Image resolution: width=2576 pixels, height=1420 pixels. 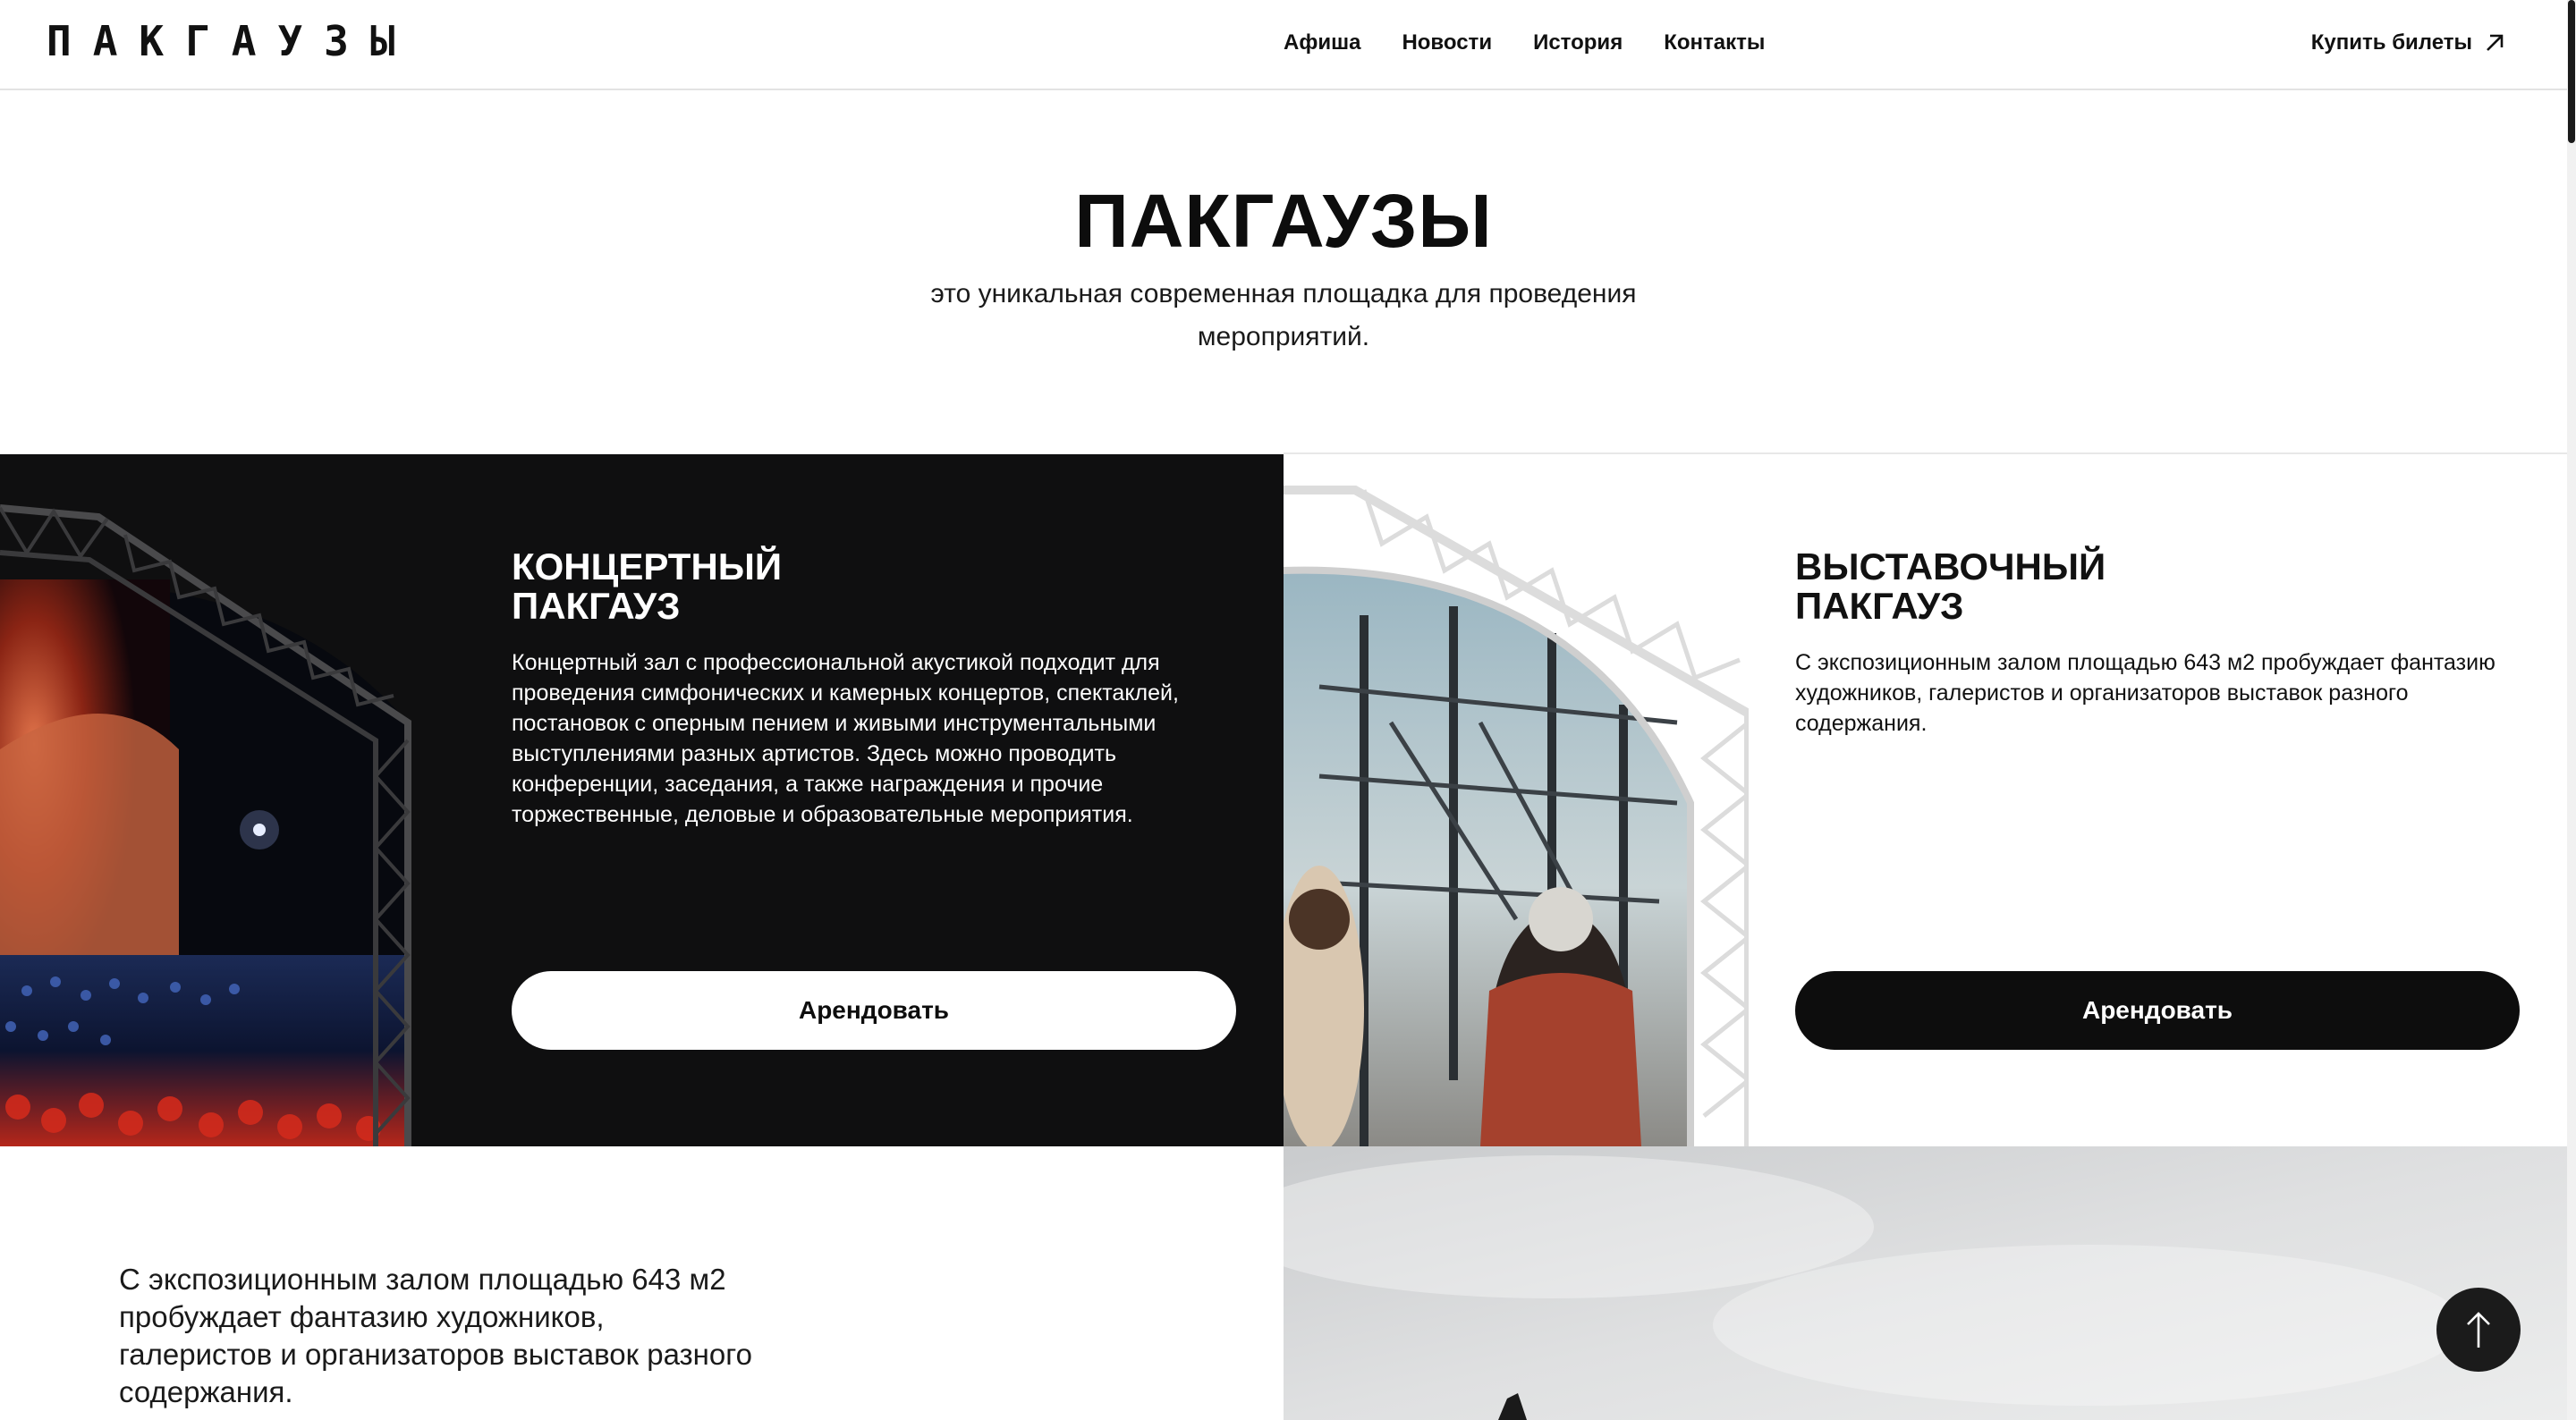 I want to click on scroll-to-top-button, so click(x=2478, y=1330).